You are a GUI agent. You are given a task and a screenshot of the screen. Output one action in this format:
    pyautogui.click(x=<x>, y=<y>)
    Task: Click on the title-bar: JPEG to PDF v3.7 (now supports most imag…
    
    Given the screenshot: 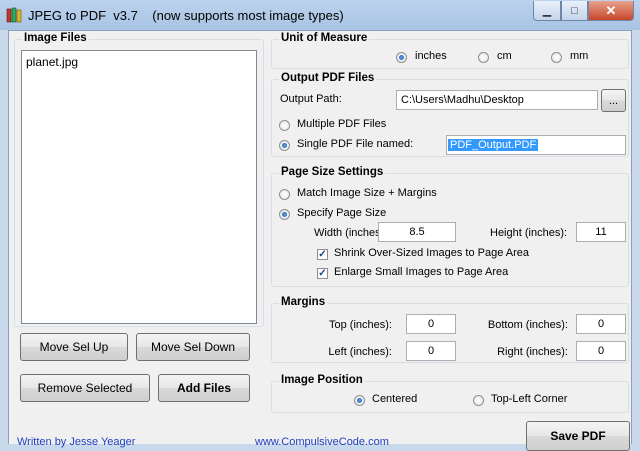 What is the action you would take?
    pyautogui.click(x=320, y=15)
    